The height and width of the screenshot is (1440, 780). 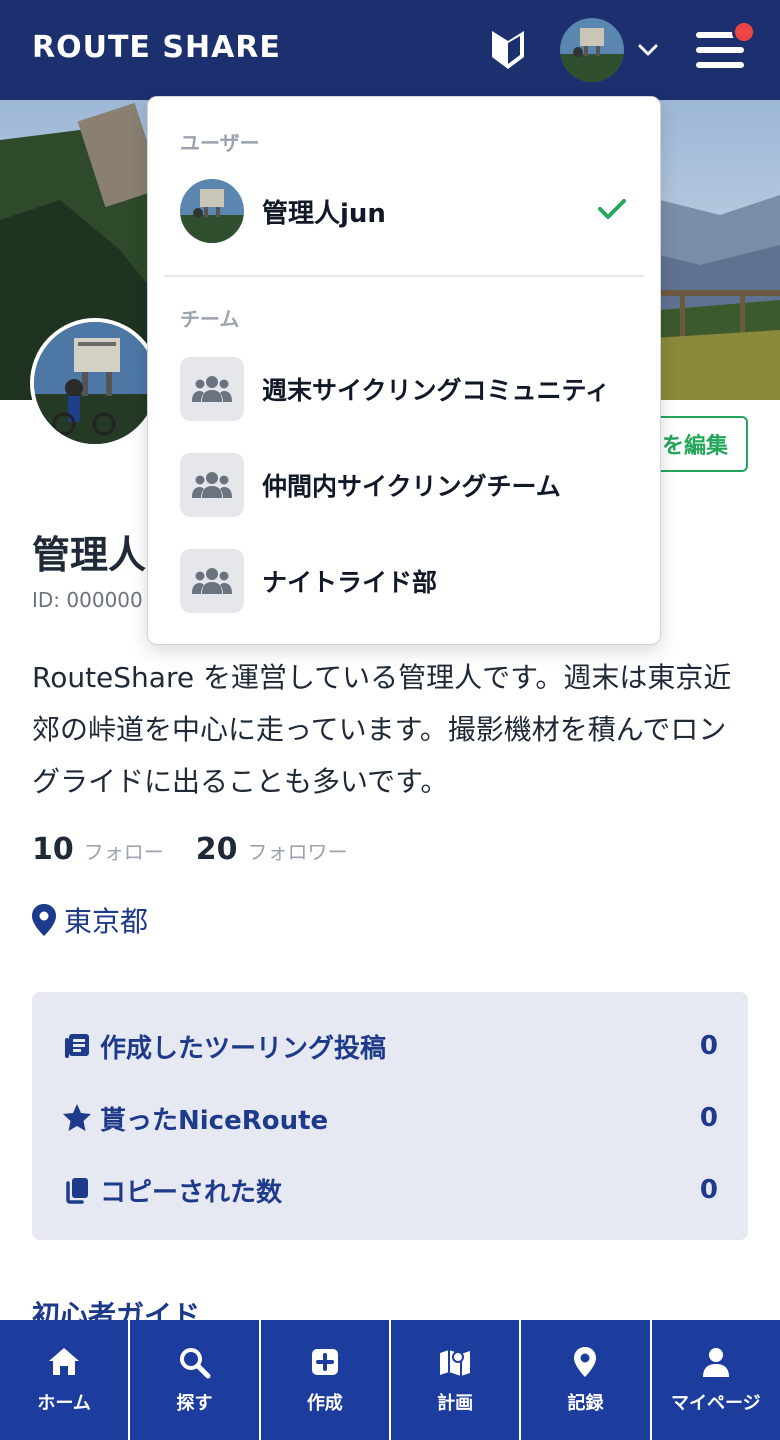 I want to click on follow-stats: 10 フォロー 20 フォロワー, so click(x=201, y=849).